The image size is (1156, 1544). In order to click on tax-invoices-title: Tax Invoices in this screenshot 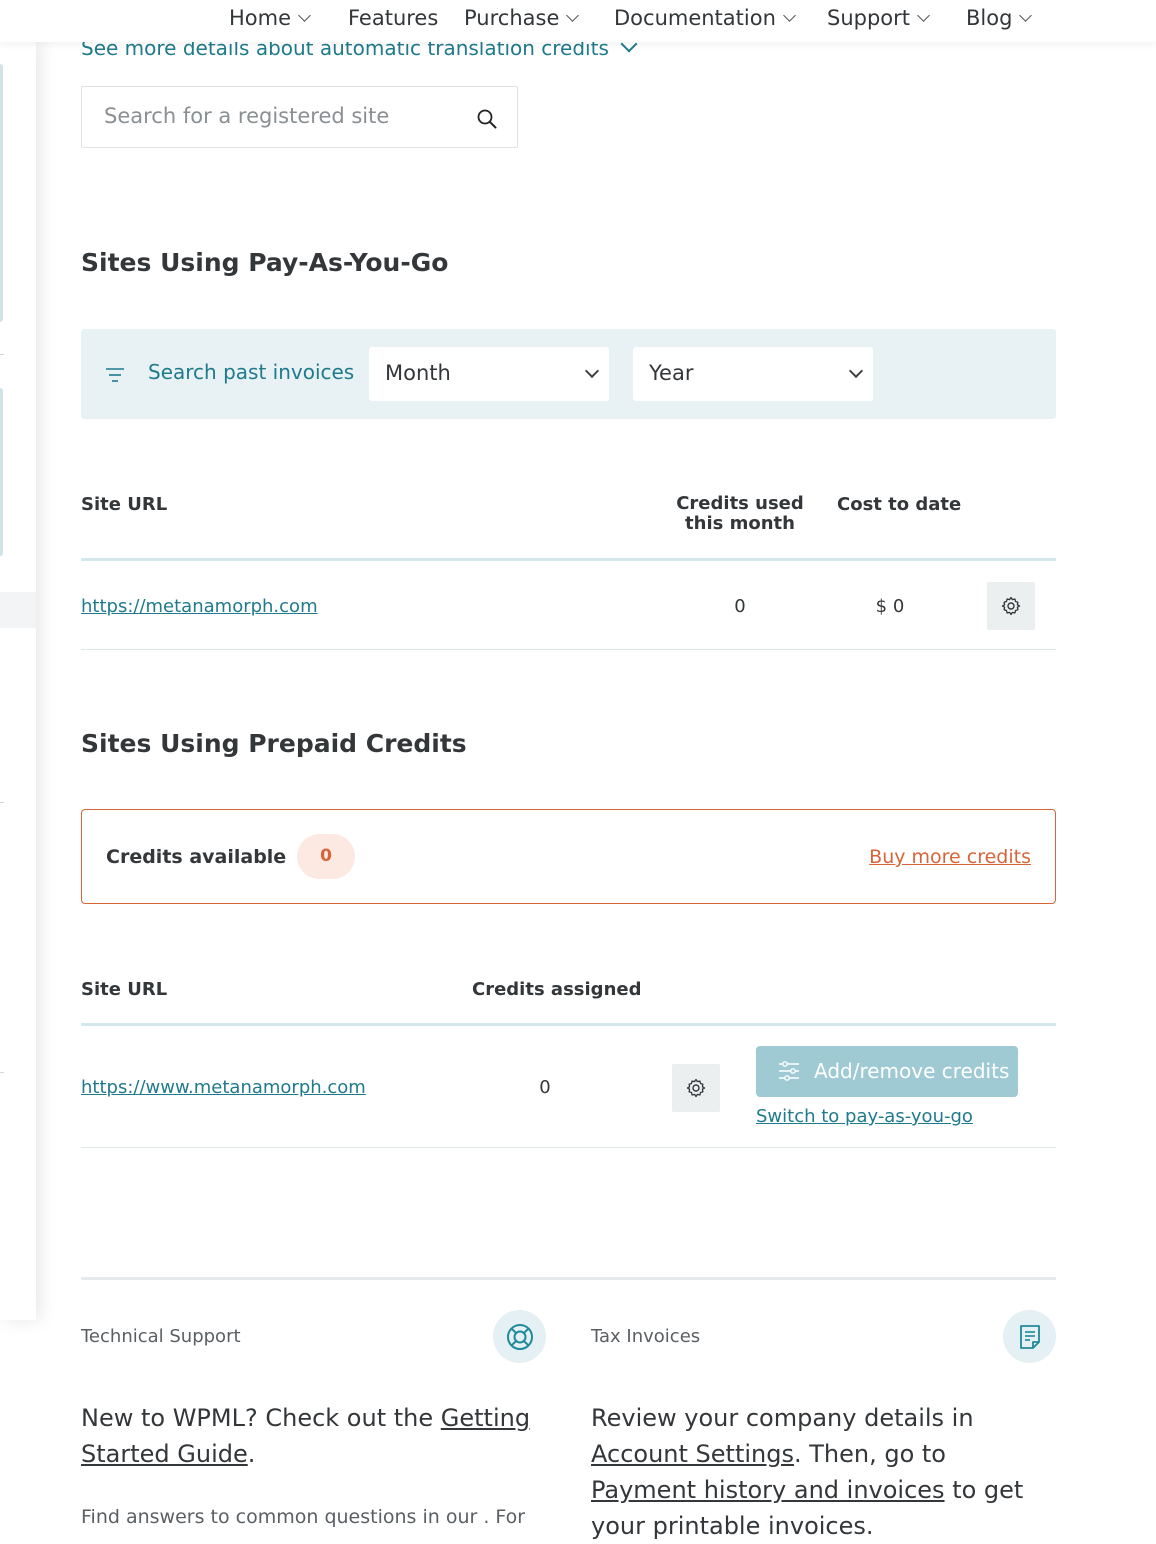, I will do `click(646, 1336)`.